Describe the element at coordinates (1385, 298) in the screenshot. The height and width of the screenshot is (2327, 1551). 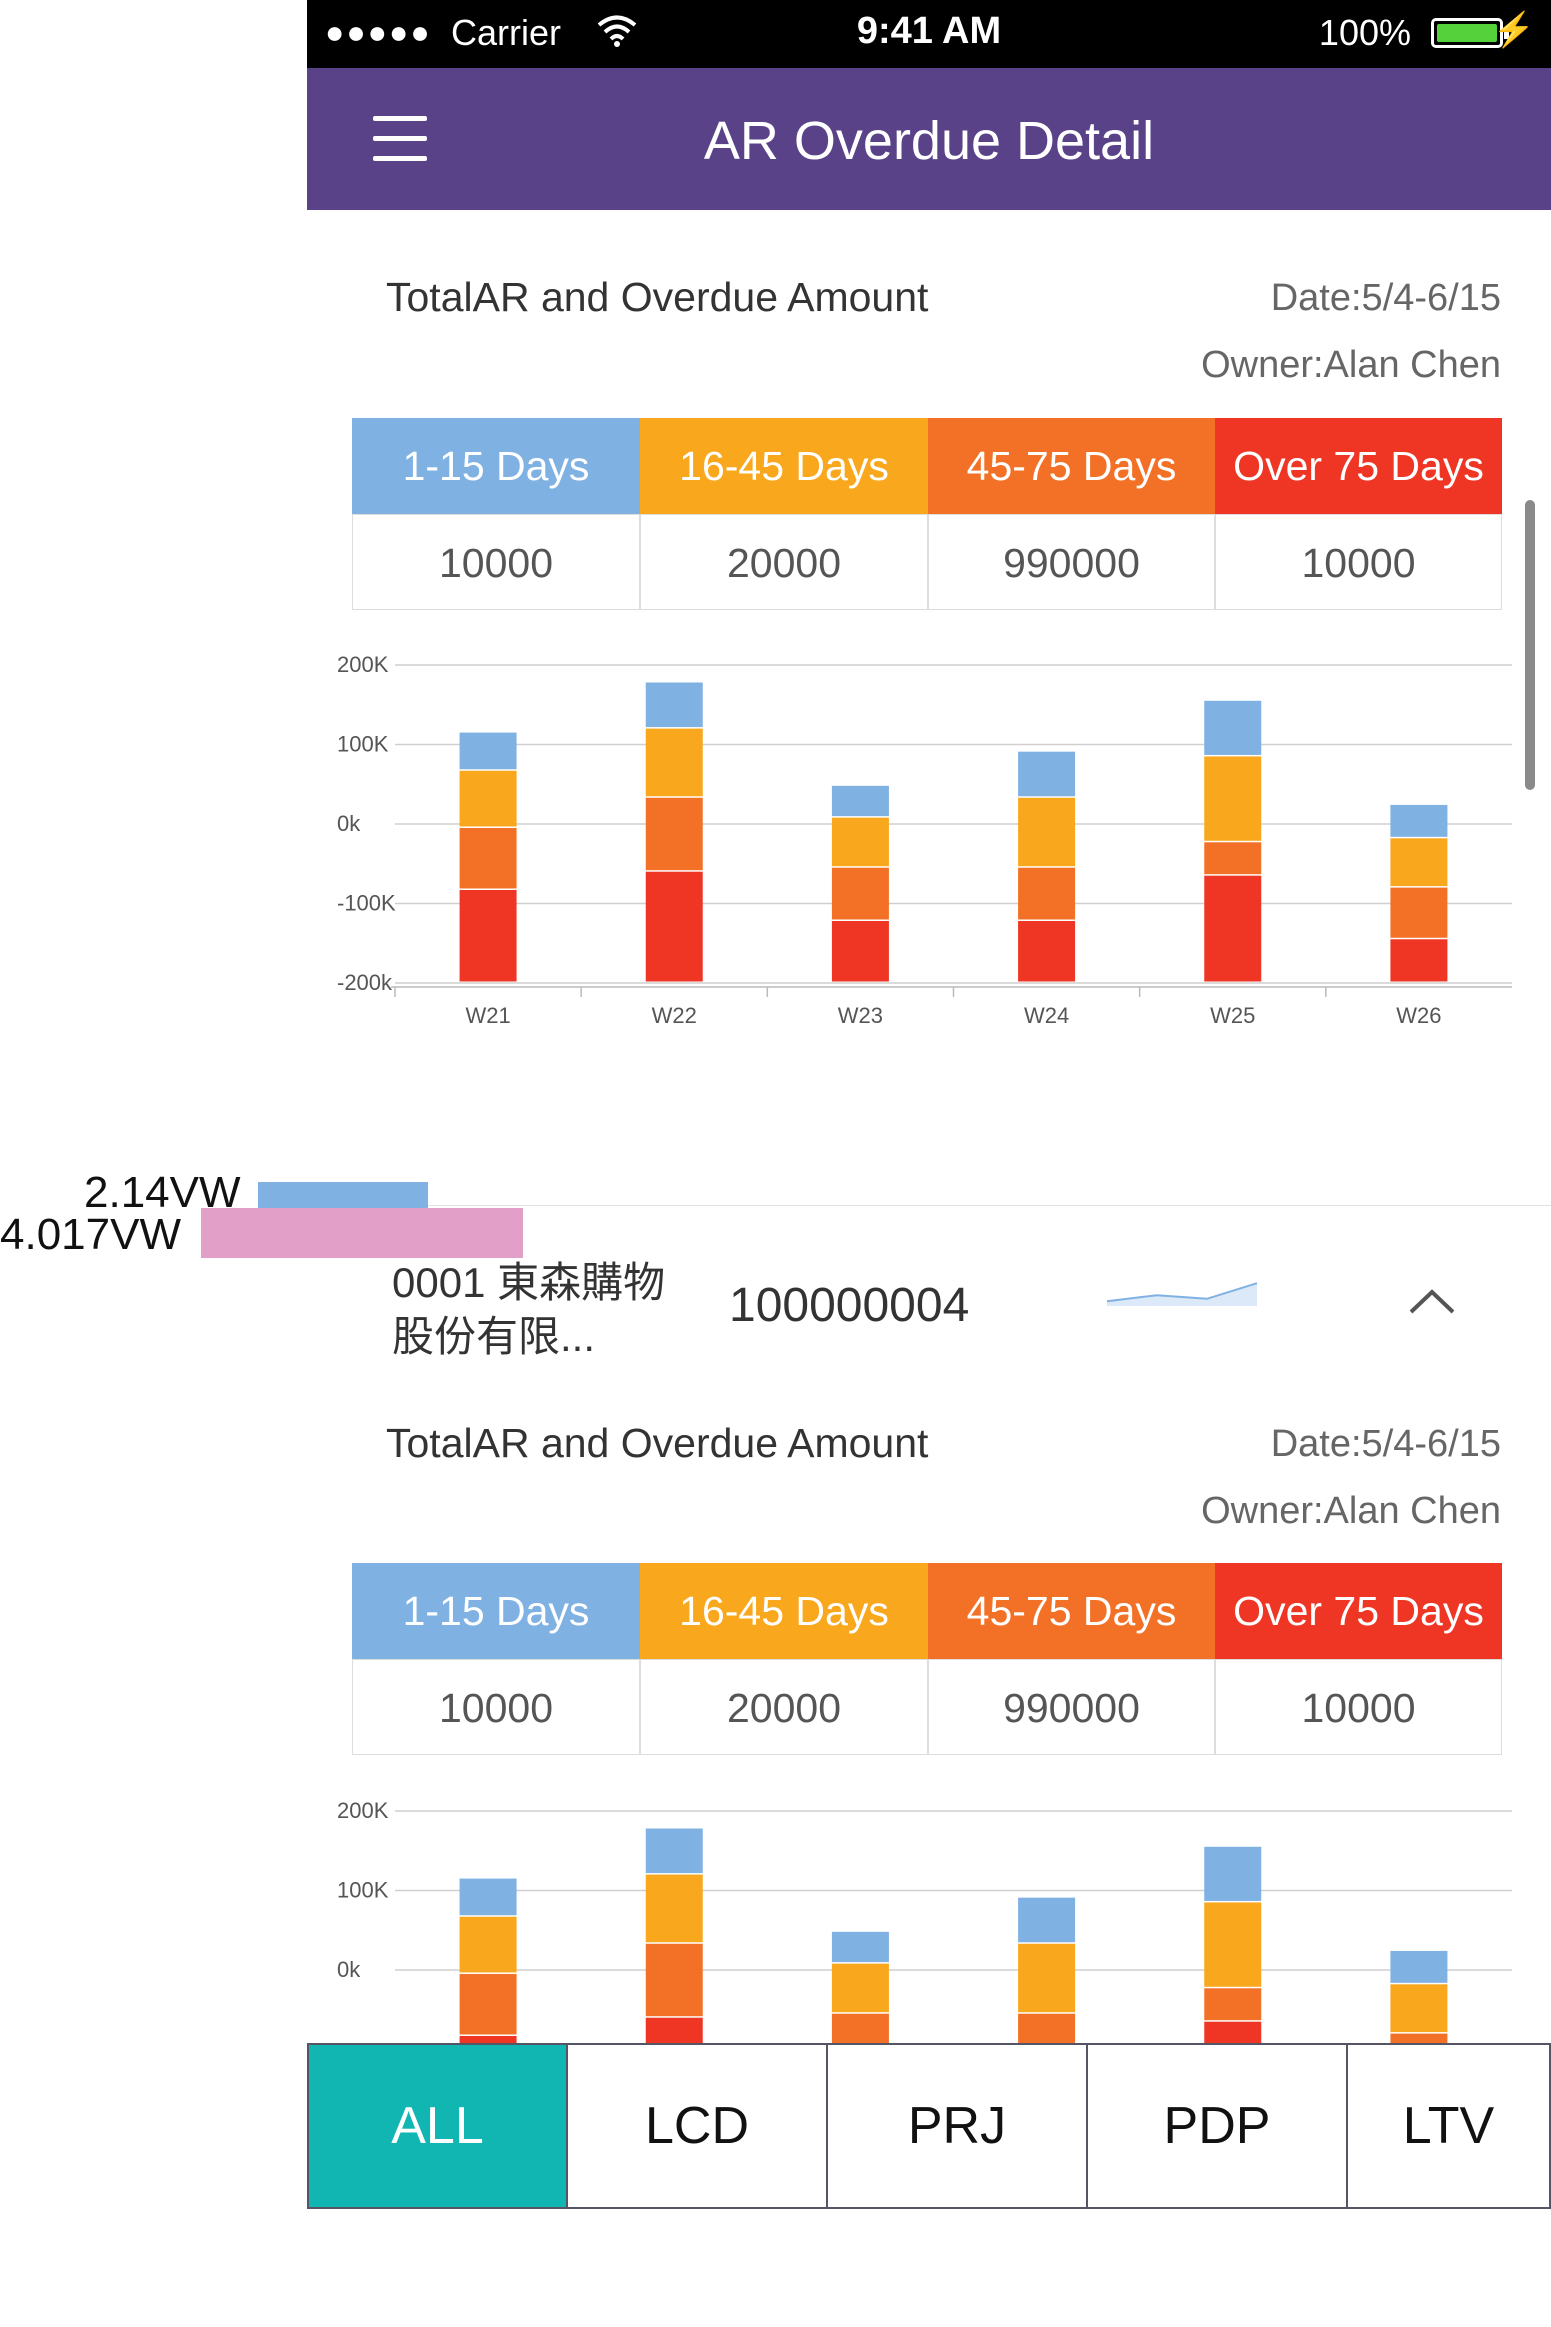
I see `date-range: Date:5/4-6/15` at that location.